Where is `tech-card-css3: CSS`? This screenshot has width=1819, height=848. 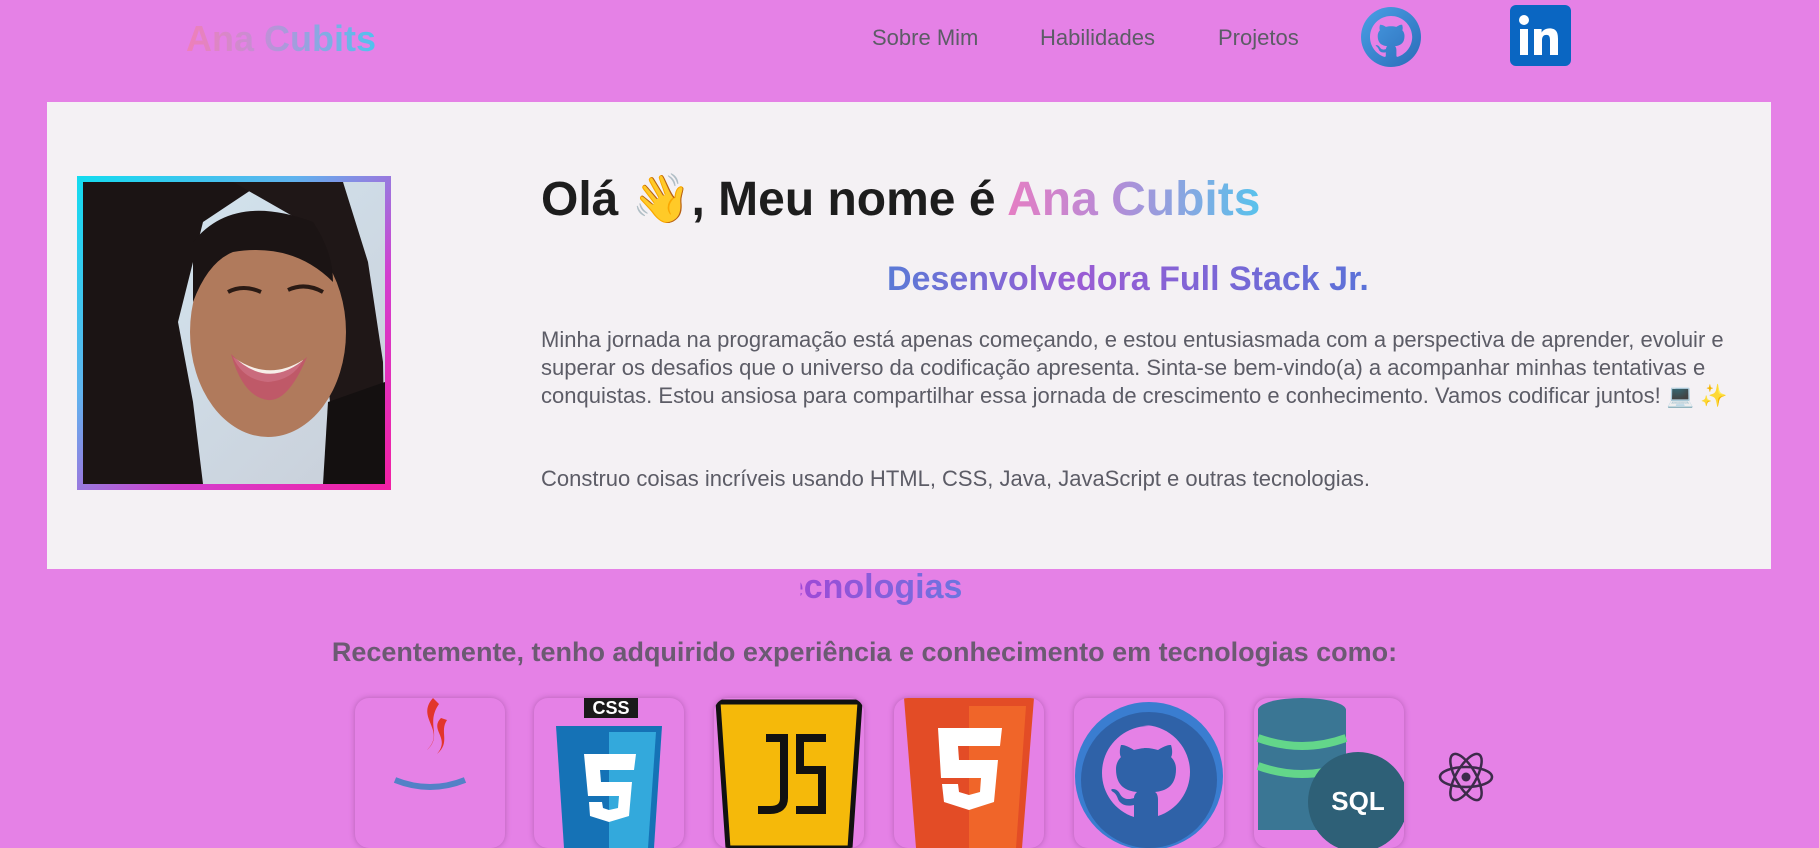
tech-card-css3: CSS is located at coordinates (609, 773).